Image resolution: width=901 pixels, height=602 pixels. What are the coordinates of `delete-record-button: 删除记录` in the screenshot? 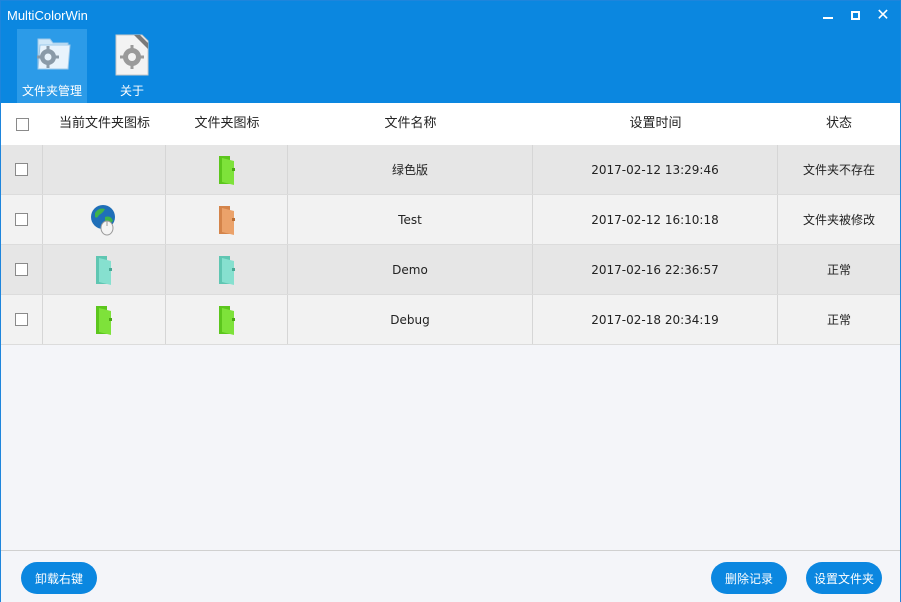 It's located at (749, 578).